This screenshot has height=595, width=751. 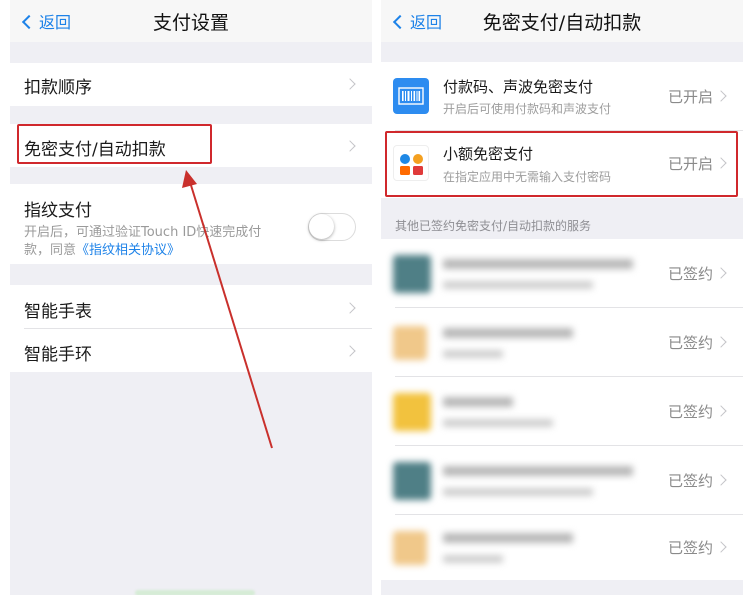 What do you see at coordinates (231, 315) in the screenshot?
I see `arrow-line` at bounding box center [231, 315].